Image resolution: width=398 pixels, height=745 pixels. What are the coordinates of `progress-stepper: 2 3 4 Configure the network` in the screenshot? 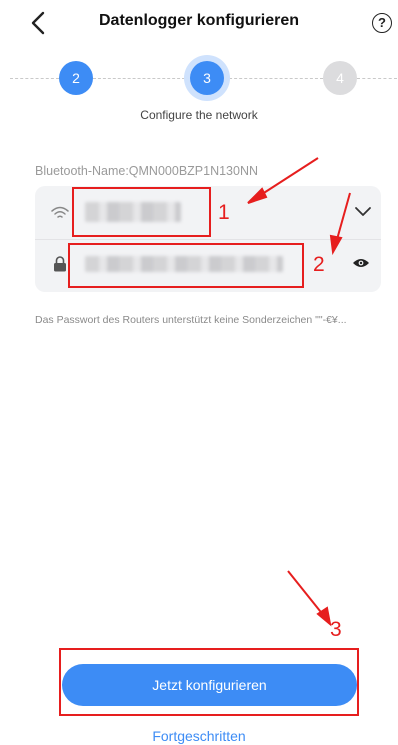 It's located at (199, 91).